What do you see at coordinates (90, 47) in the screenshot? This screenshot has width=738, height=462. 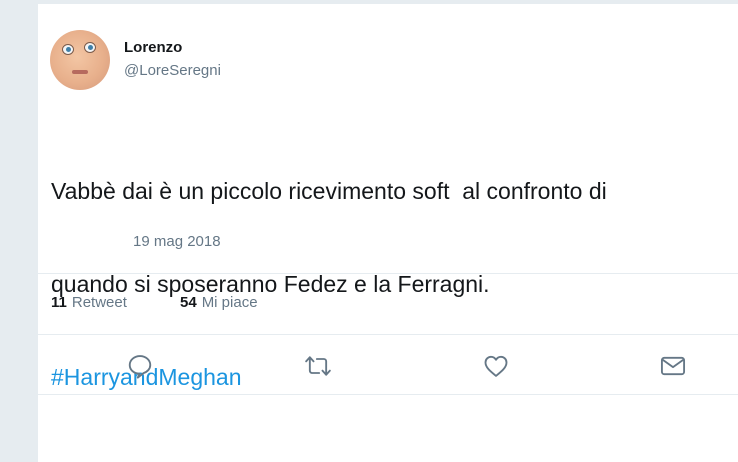 I see `avatar-right-eye` at bounding box center [90, 47].